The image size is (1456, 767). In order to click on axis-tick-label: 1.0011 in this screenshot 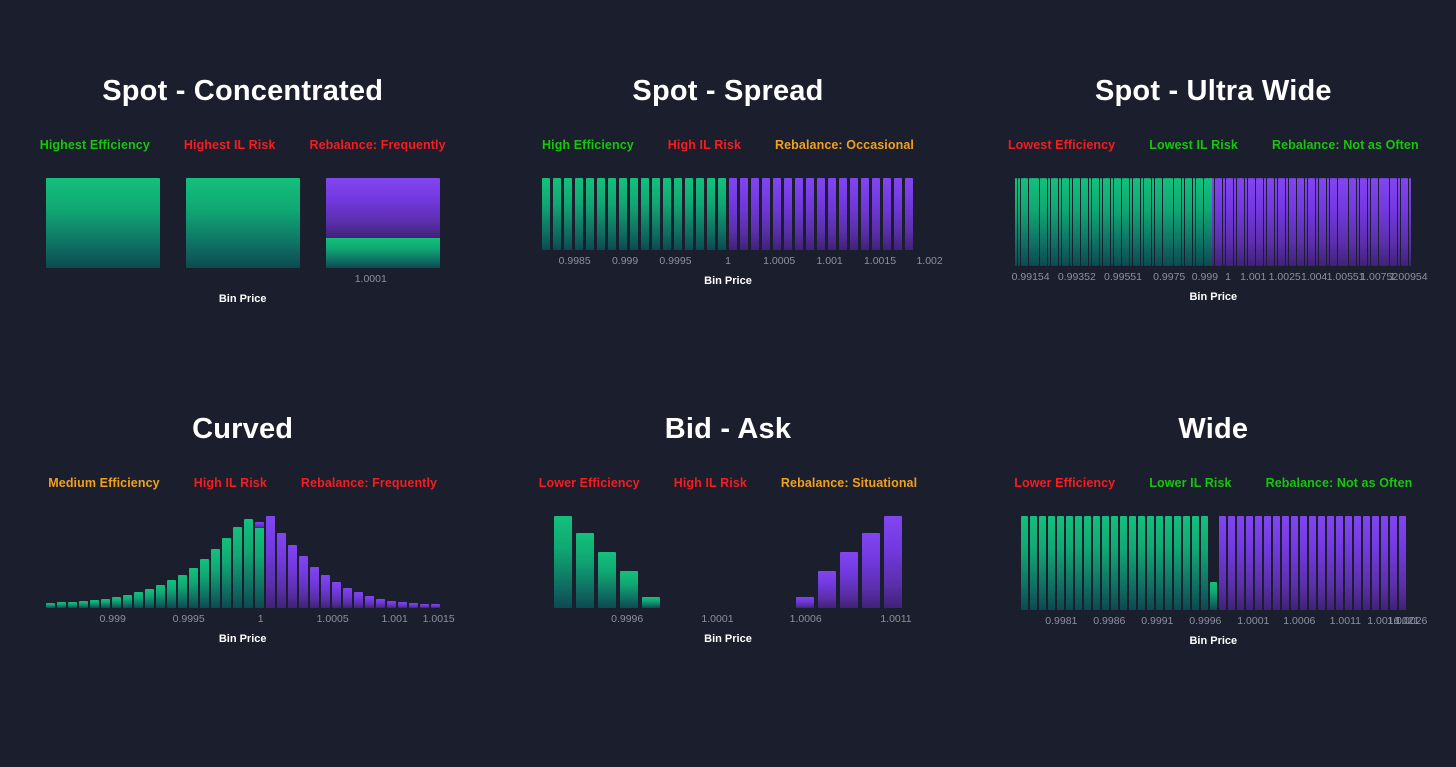, I will do `click(896, 619)`.